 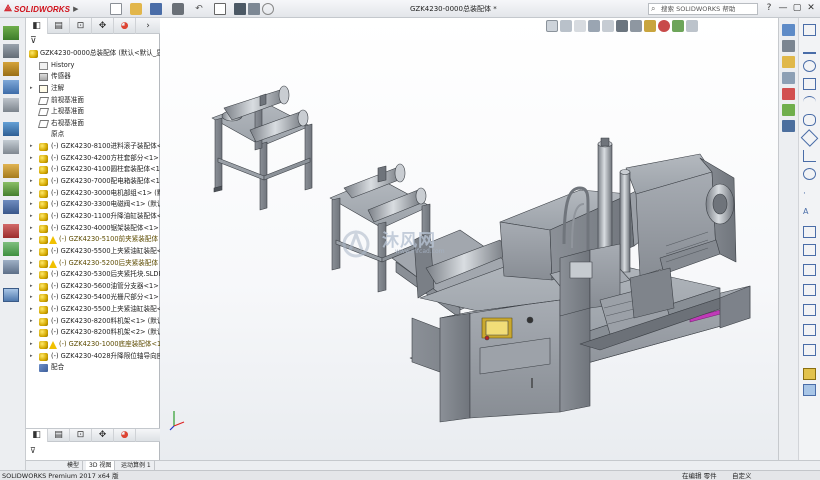 I want to click on tree-item: ▸ (-) GZK4230-3000电机部组<1> (默认, so click(x=93, y=194).